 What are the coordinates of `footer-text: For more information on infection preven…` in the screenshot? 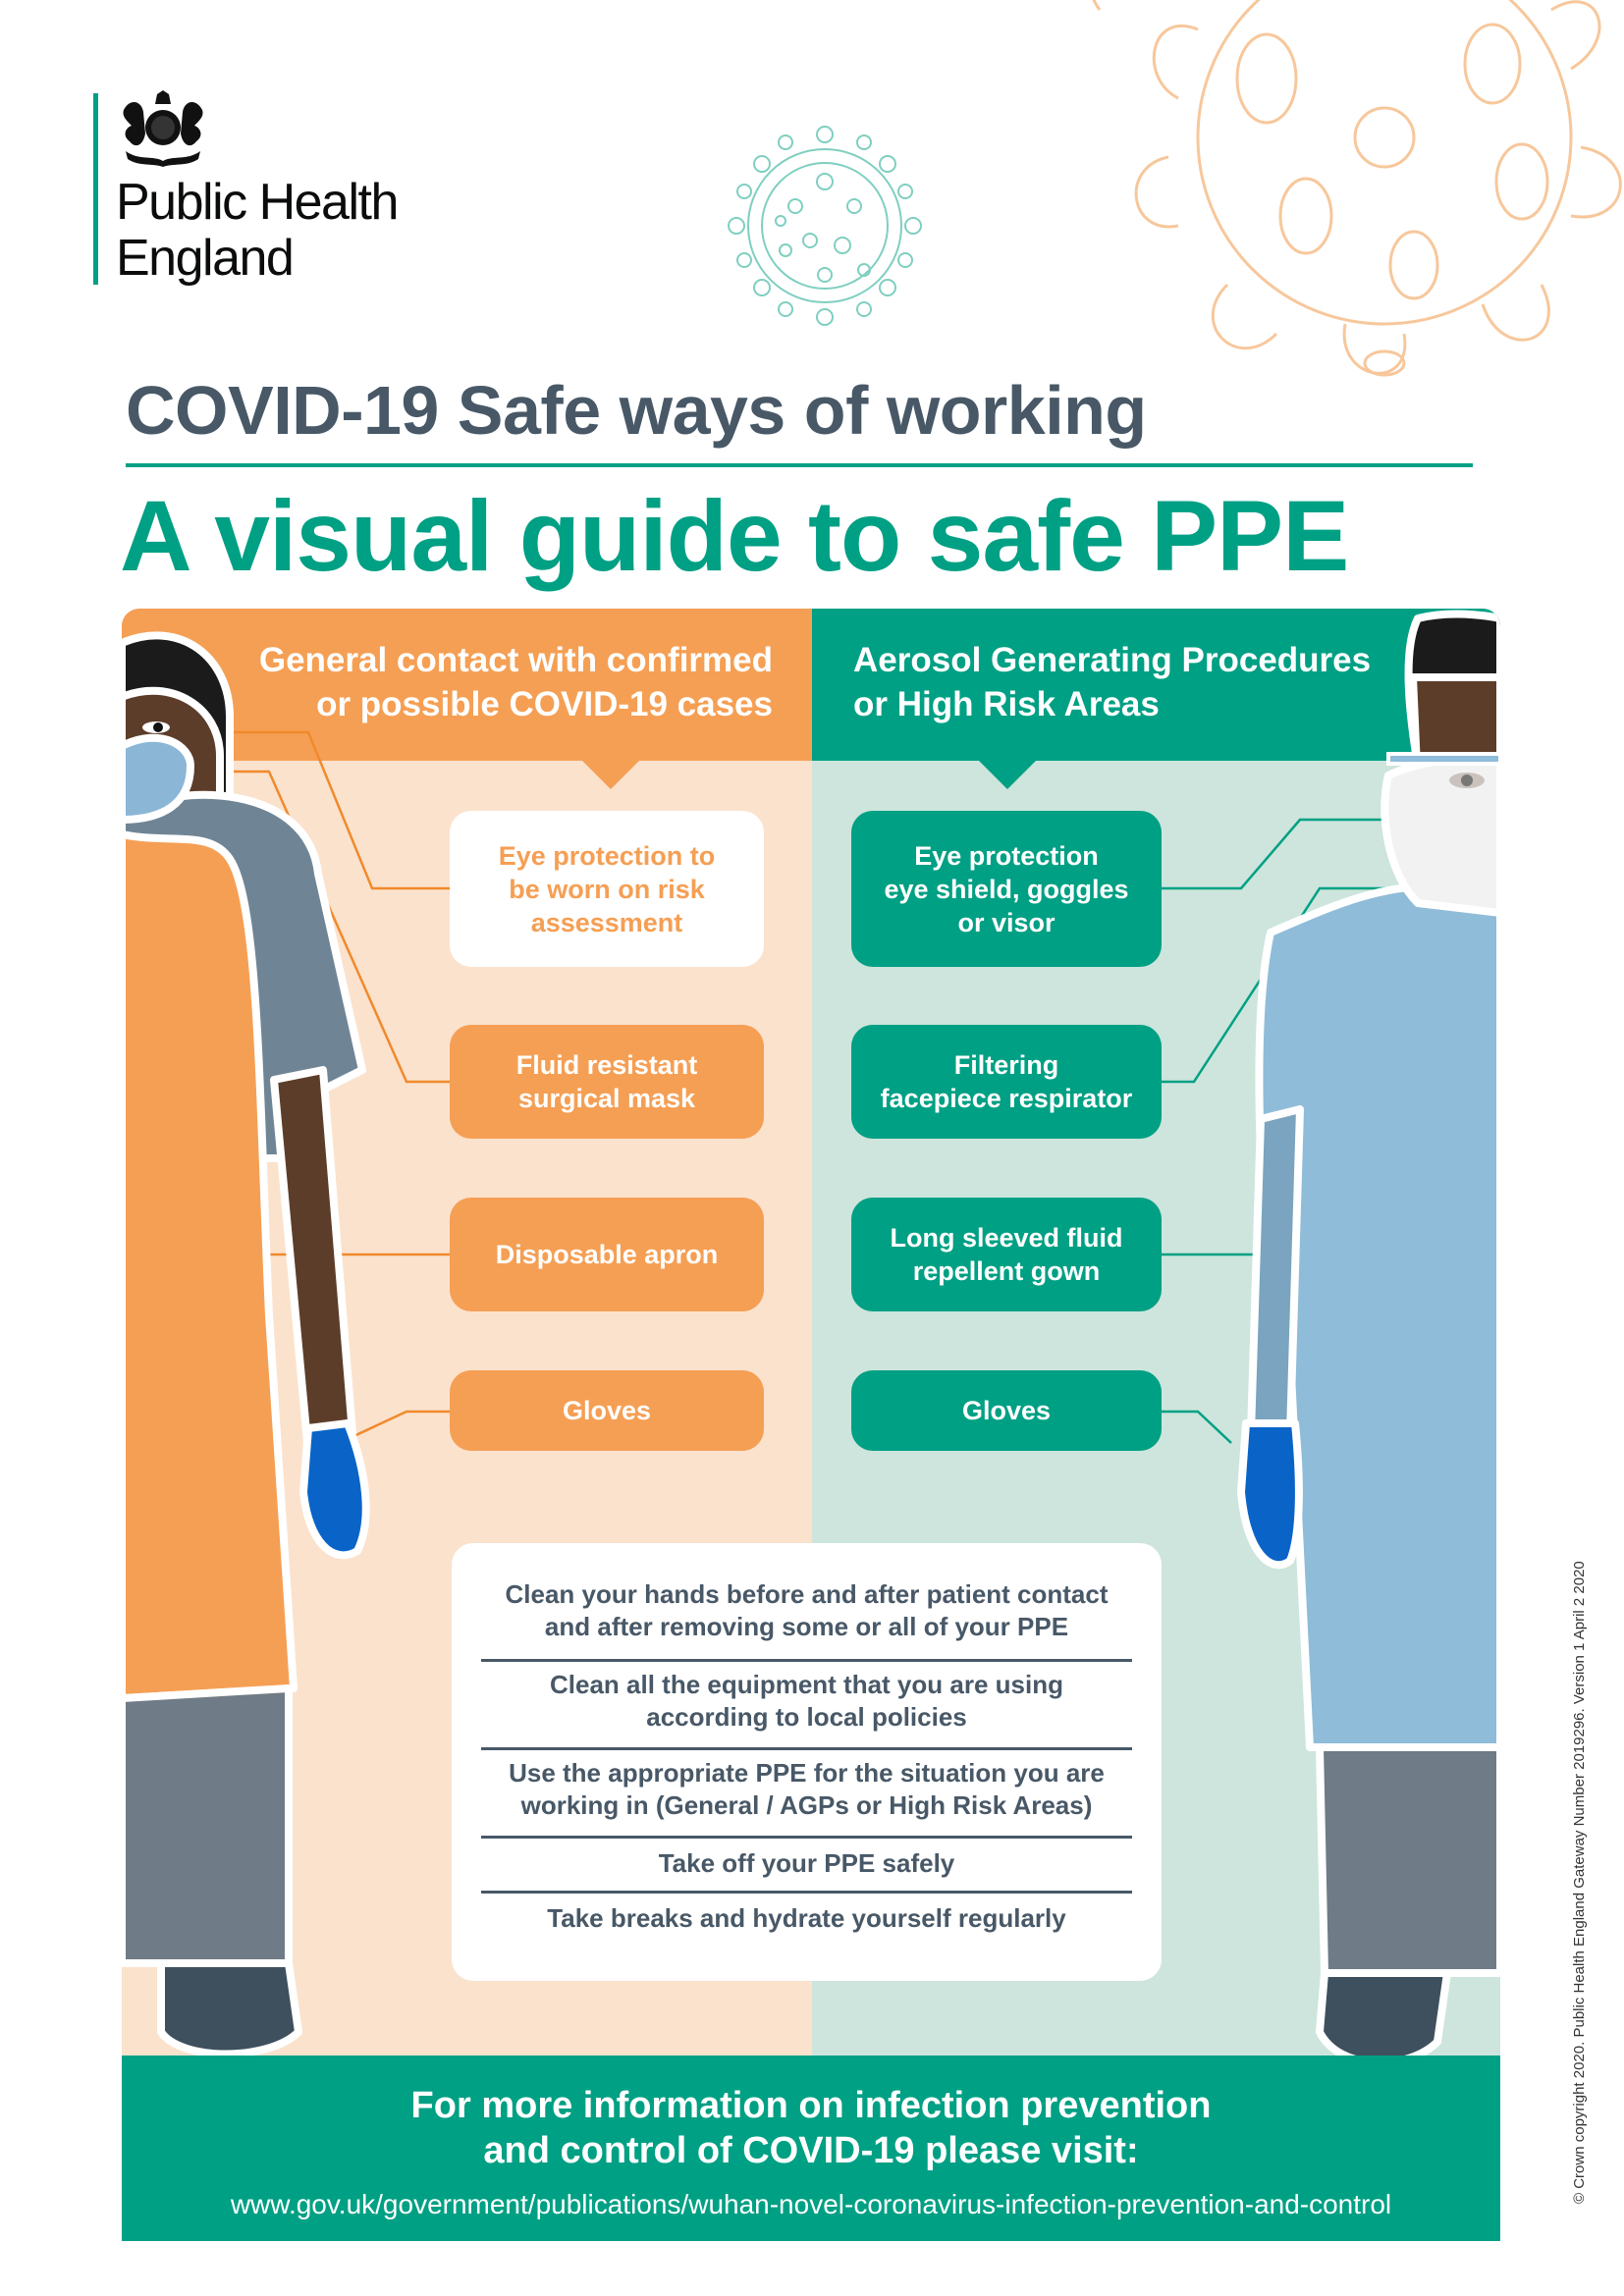 It's located at (811, 2128).